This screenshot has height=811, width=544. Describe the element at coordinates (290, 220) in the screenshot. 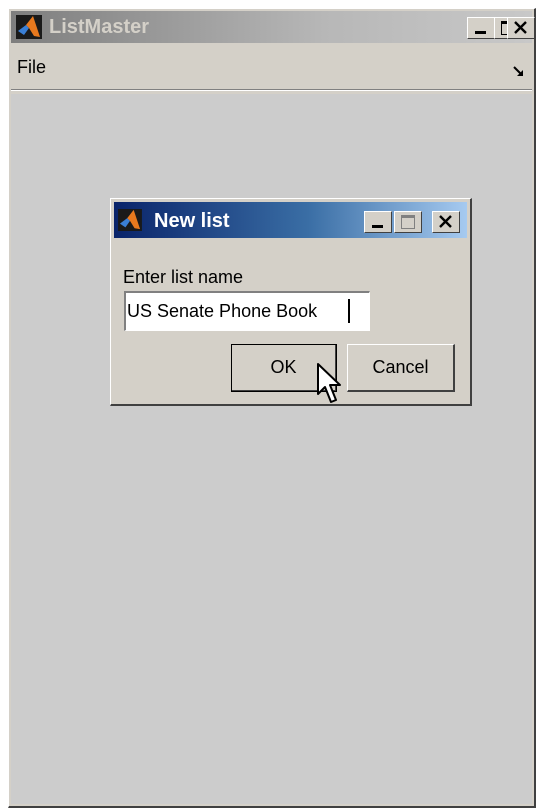

I see `dialog-titlebar: New list` at that location.